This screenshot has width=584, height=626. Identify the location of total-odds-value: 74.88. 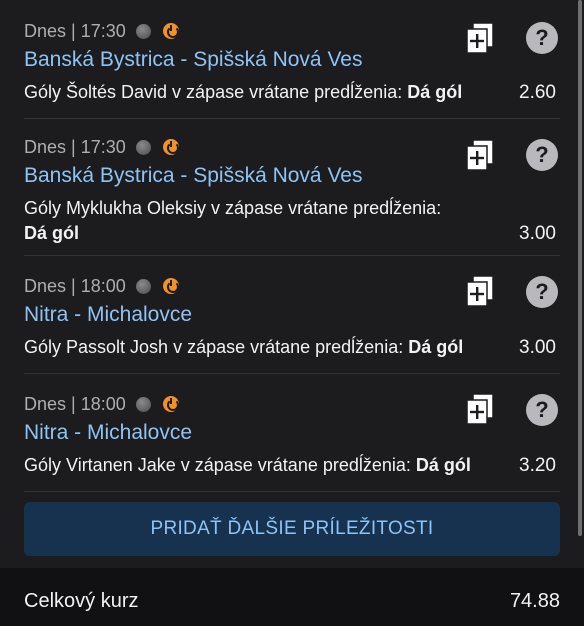
(534, 600).